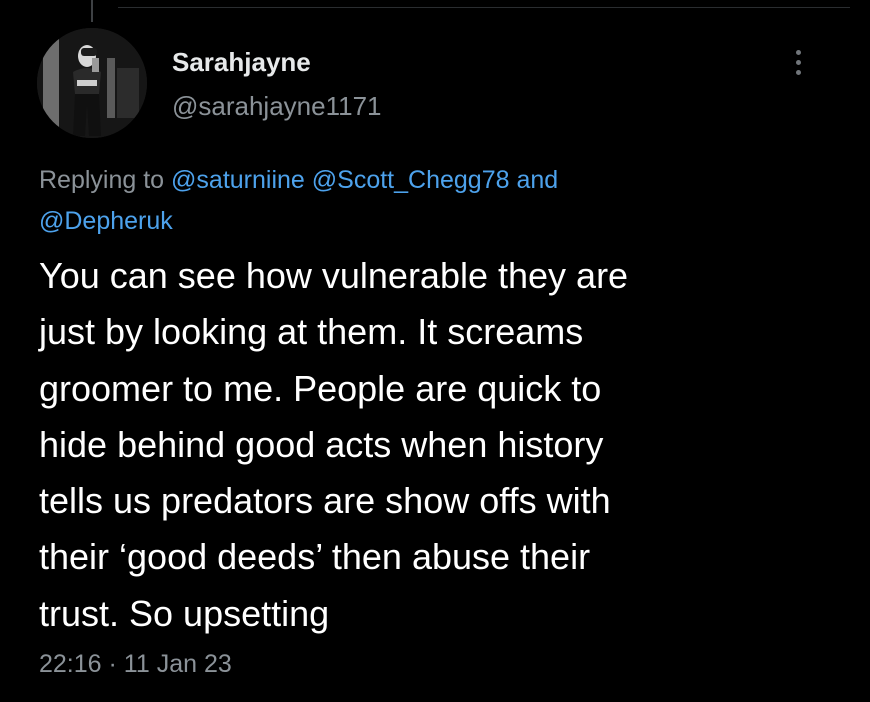  What do you see at coordinates (238, 180) in the screenshot?
I see `mention-link-saturniine: @saturniine` at bounding box center [238, 180].